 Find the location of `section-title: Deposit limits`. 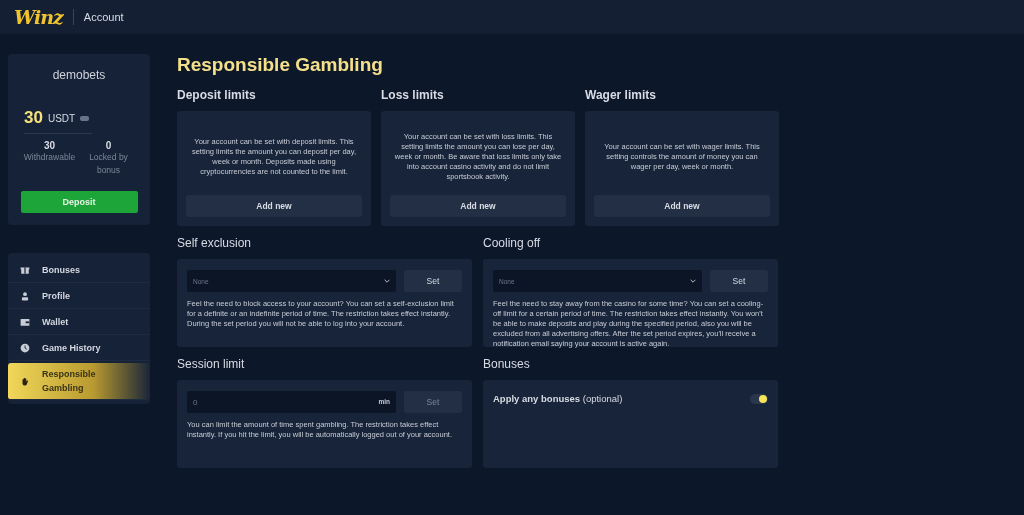

section-title: Deposit limits is located at coordinates (217, 95).